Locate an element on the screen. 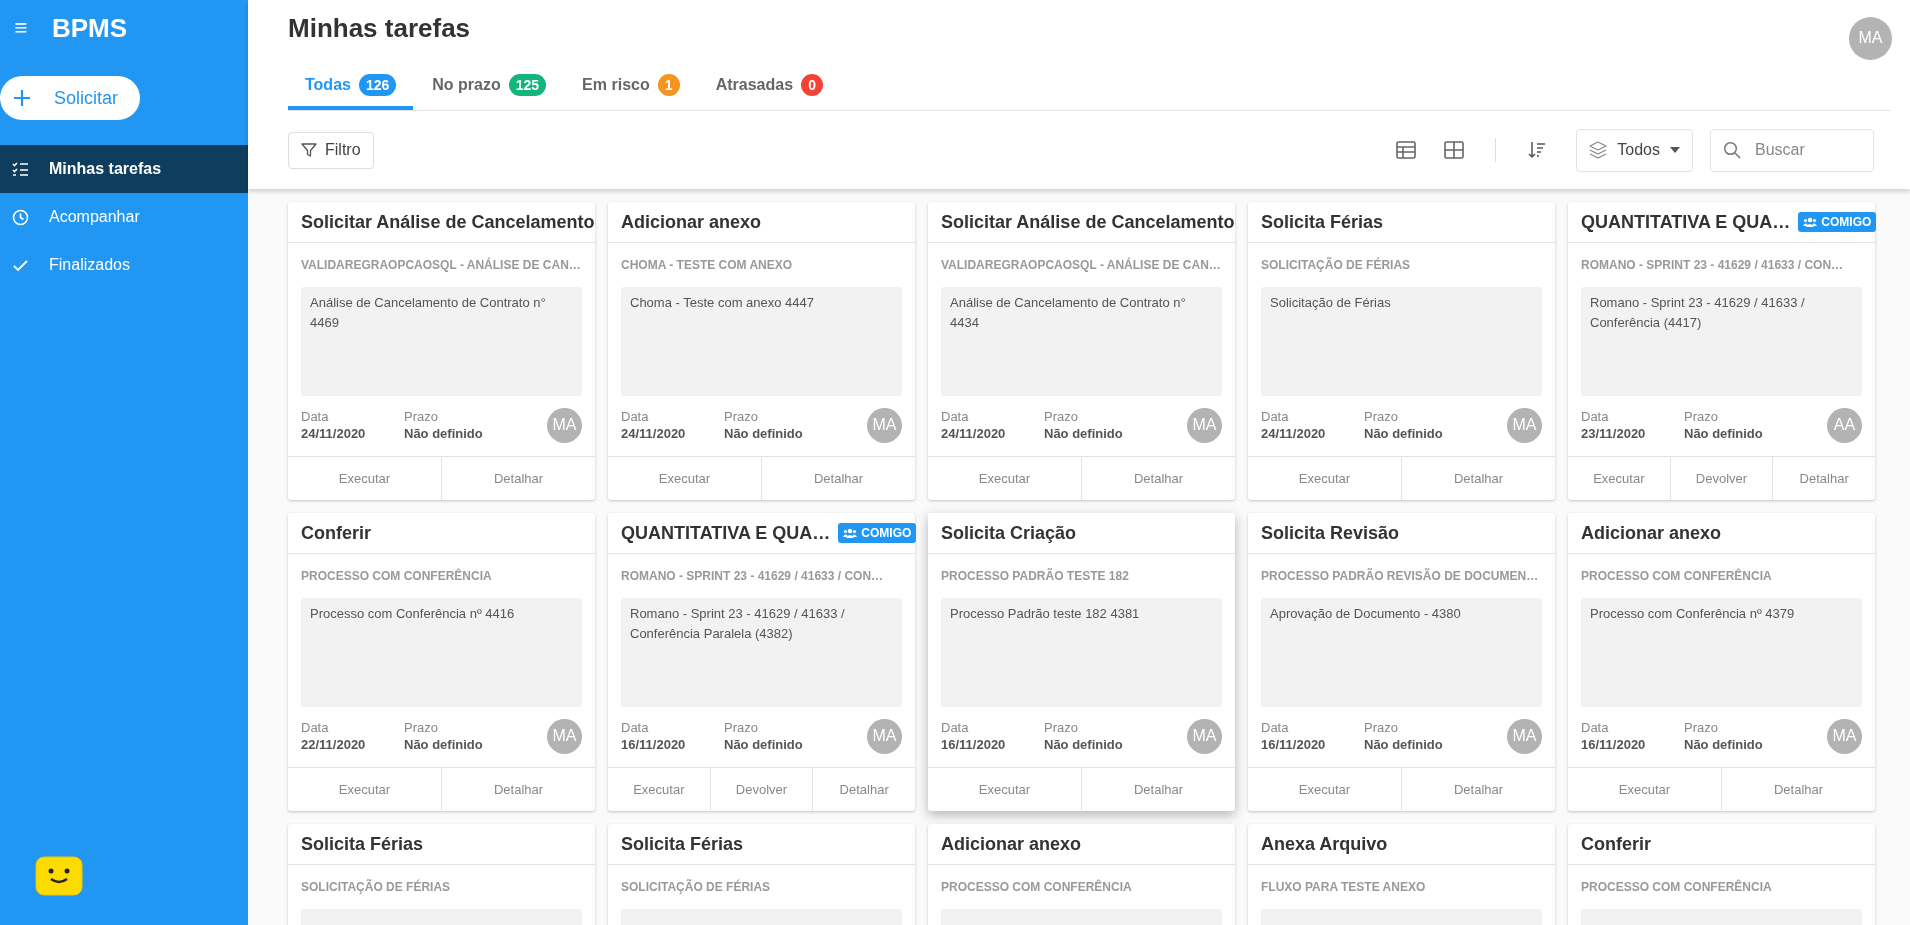 This screenshot has width=1910, height=925. sidebar-item: Acompanhar is located at coordinates (124, 217).